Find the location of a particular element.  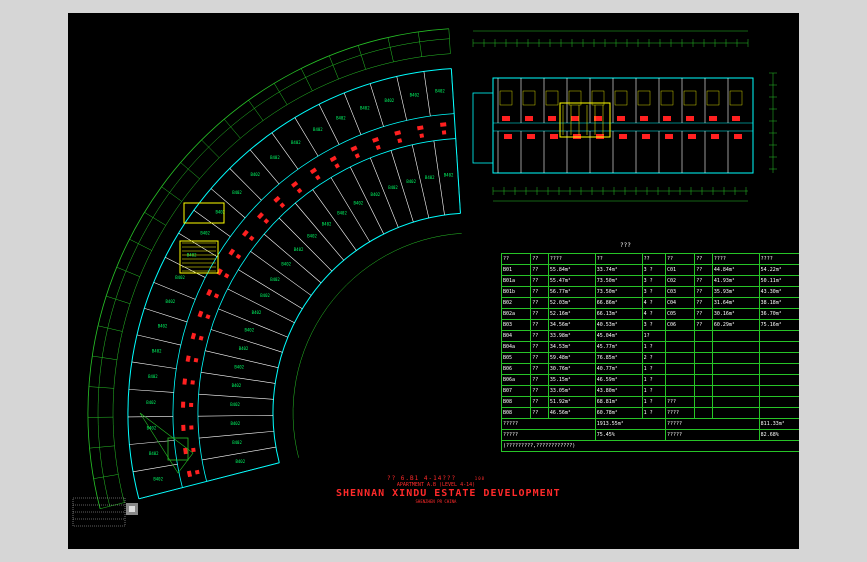

table-cell: 66.86m² is located at coordinates (618, 303).